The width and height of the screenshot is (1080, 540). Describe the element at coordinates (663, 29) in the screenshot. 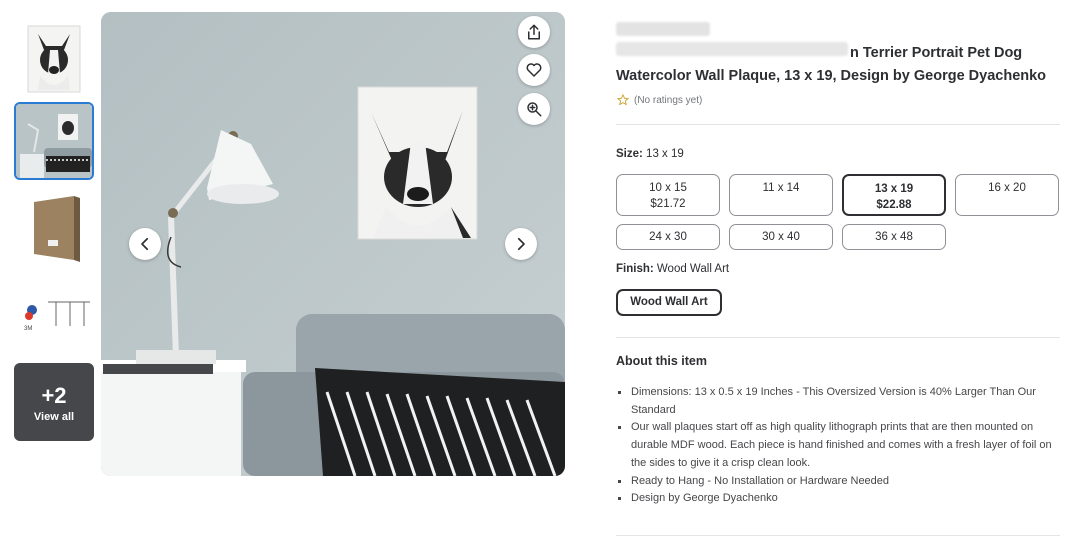

I see `redacted-title-block` at that location.